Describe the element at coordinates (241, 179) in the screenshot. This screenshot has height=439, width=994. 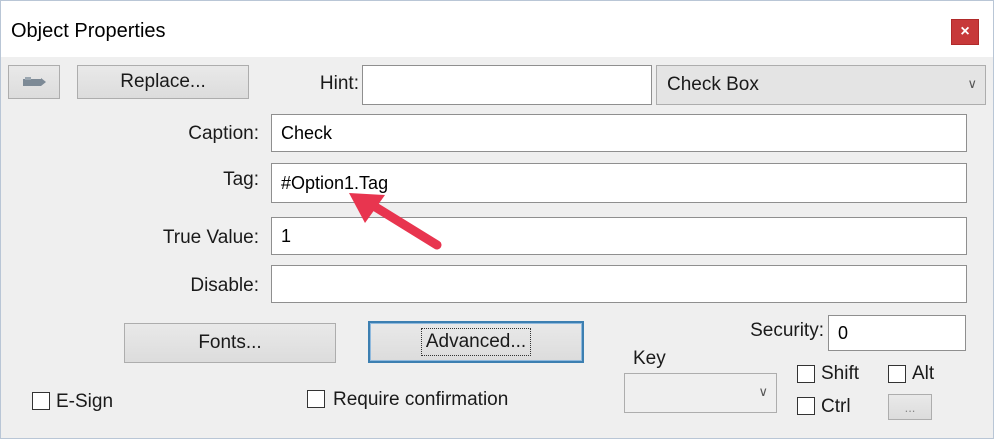
I see `tag-label: Tag:` at that location.